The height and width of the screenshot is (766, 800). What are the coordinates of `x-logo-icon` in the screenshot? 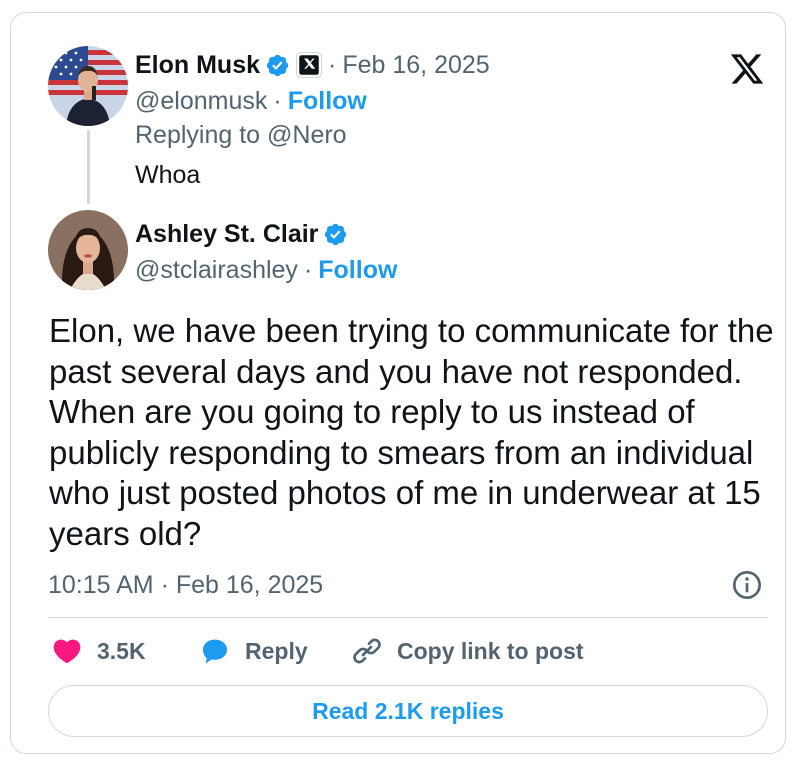 It's located at (747, 69).